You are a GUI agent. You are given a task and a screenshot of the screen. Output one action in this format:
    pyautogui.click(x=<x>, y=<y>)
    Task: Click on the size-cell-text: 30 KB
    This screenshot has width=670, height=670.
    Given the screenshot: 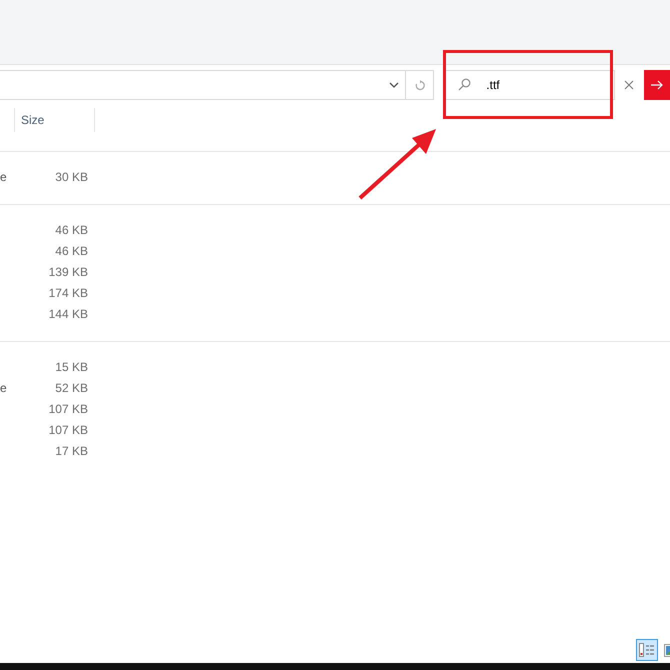 What is the action you would take?
    pyautogui.click(x=71, y=177)
    